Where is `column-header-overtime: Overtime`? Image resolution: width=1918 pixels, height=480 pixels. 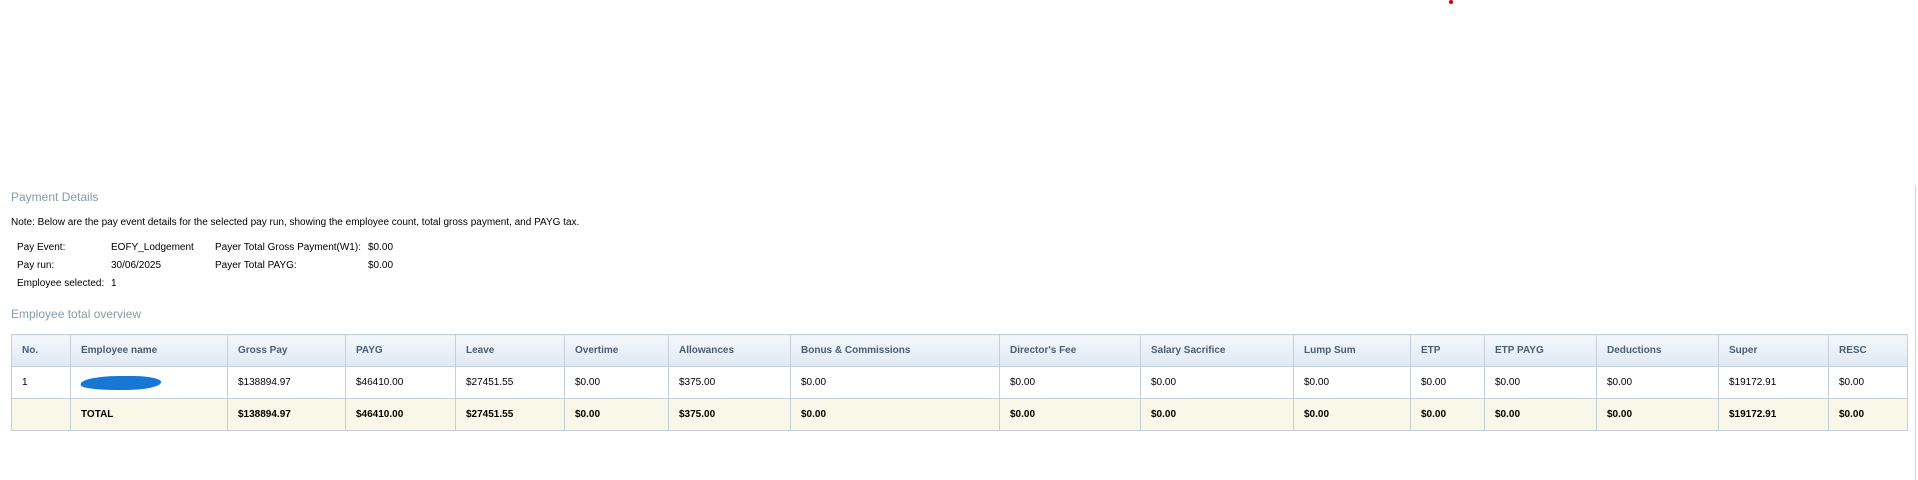
column-header-overtime: Overtime is located at coordinates (616, 350).